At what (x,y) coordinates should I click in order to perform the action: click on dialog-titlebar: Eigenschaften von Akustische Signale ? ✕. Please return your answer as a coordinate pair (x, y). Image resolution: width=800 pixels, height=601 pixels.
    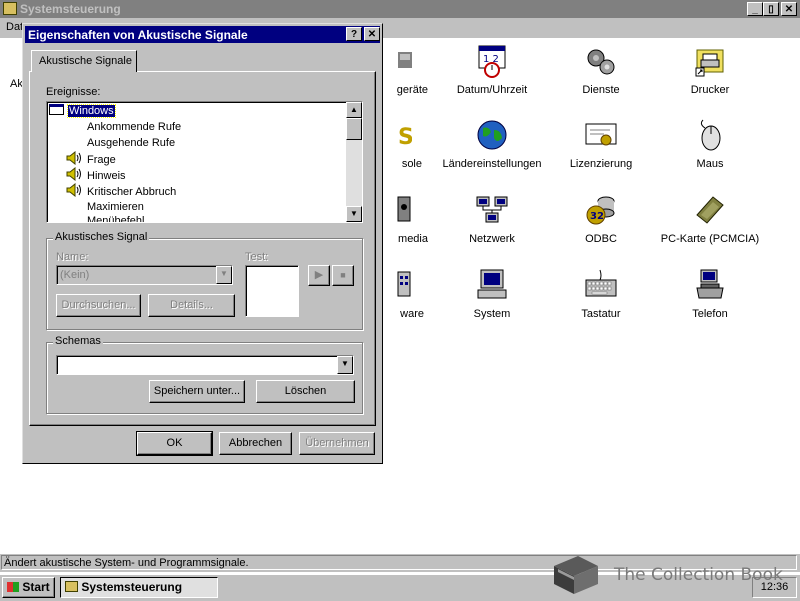
    Looking at the image, I should click on (202, 34).